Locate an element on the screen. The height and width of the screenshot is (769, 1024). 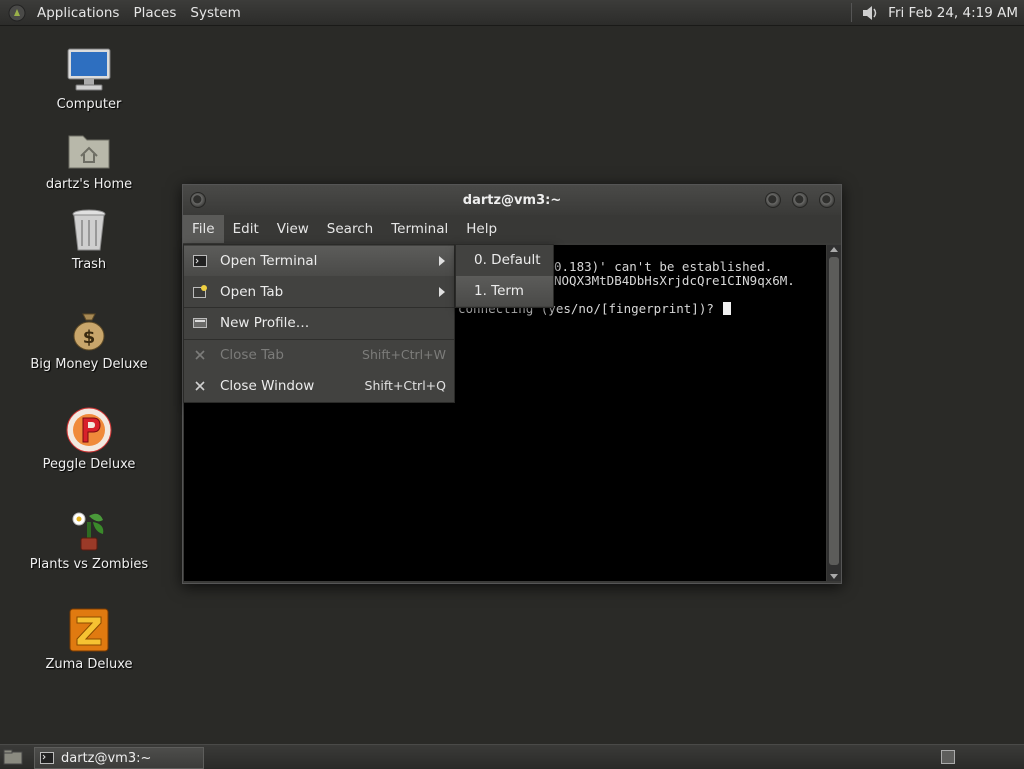
desktop-icon-trash: Trash is located at coordinates (89, 239).